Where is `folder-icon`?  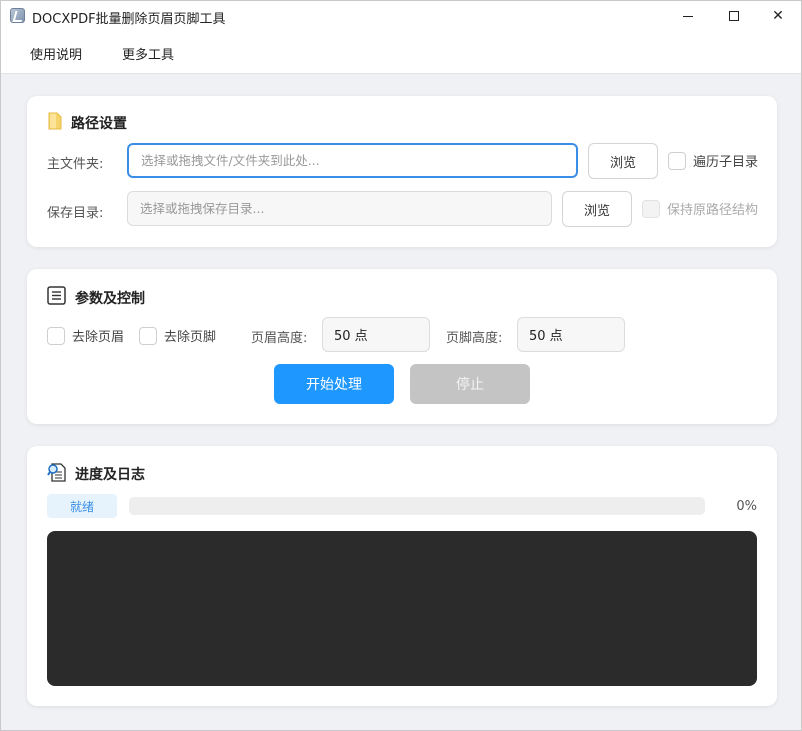
folder-icon is located at coordinates (55, 121).